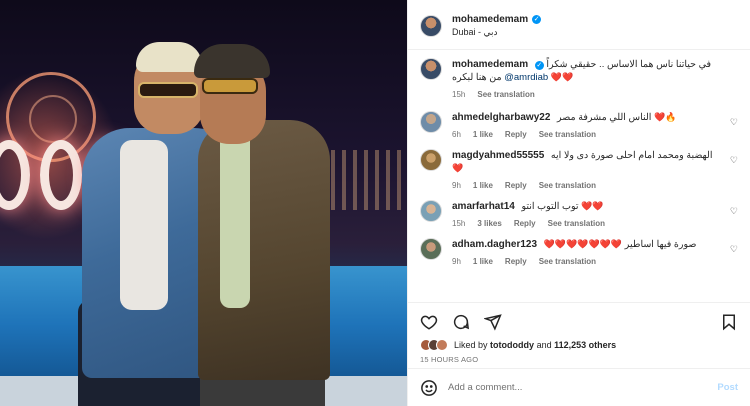  I want to click on caption-hearts: ❤️❤️, so click(562, 77).